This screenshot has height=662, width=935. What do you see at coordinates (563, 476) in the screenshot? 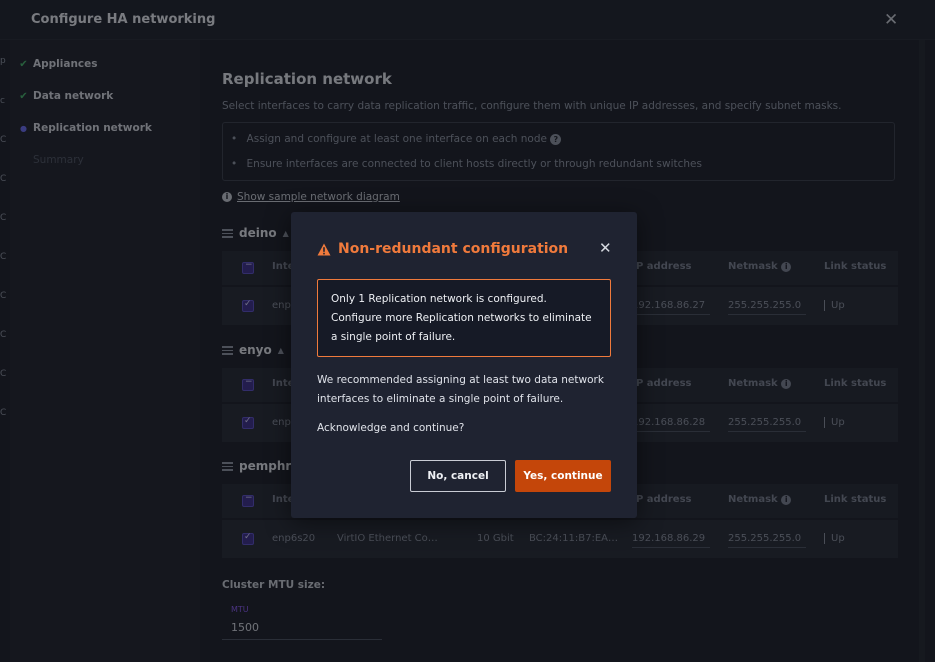
I see `continue-button: Yes, continue` at bounding box center [563, 476].